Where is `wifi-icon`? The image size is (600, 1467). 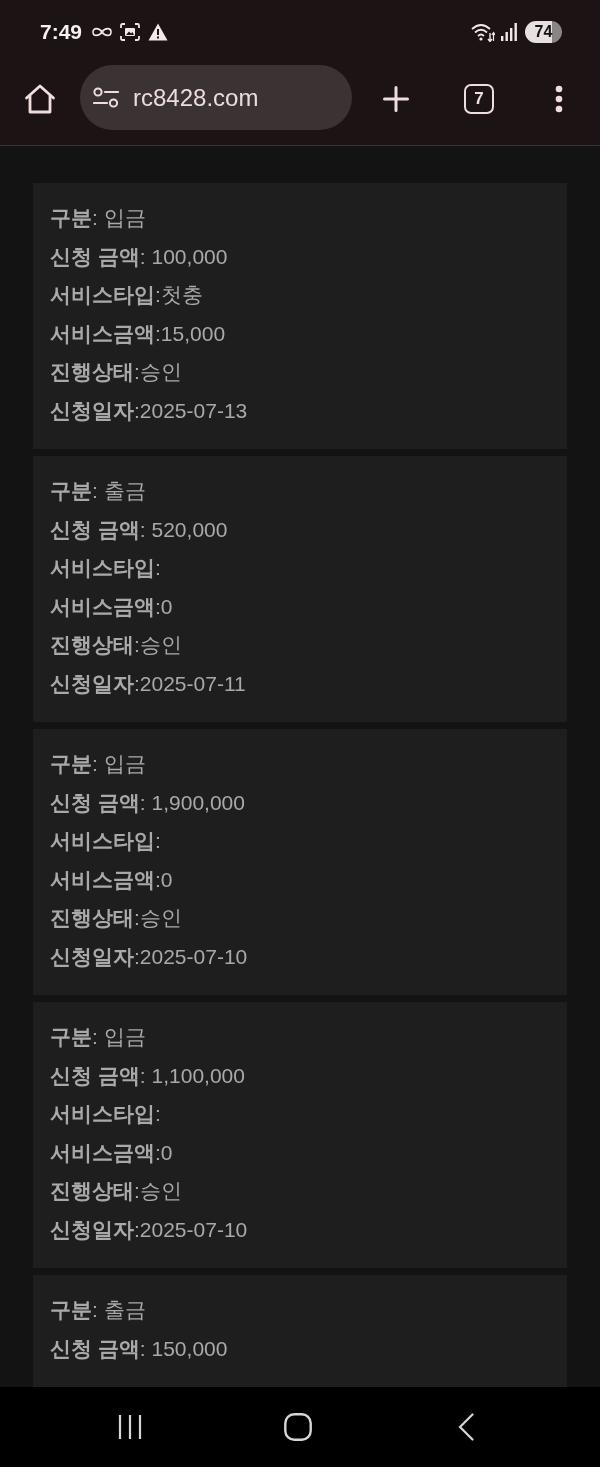
wifi-icon is located at coordinates (483, 32).